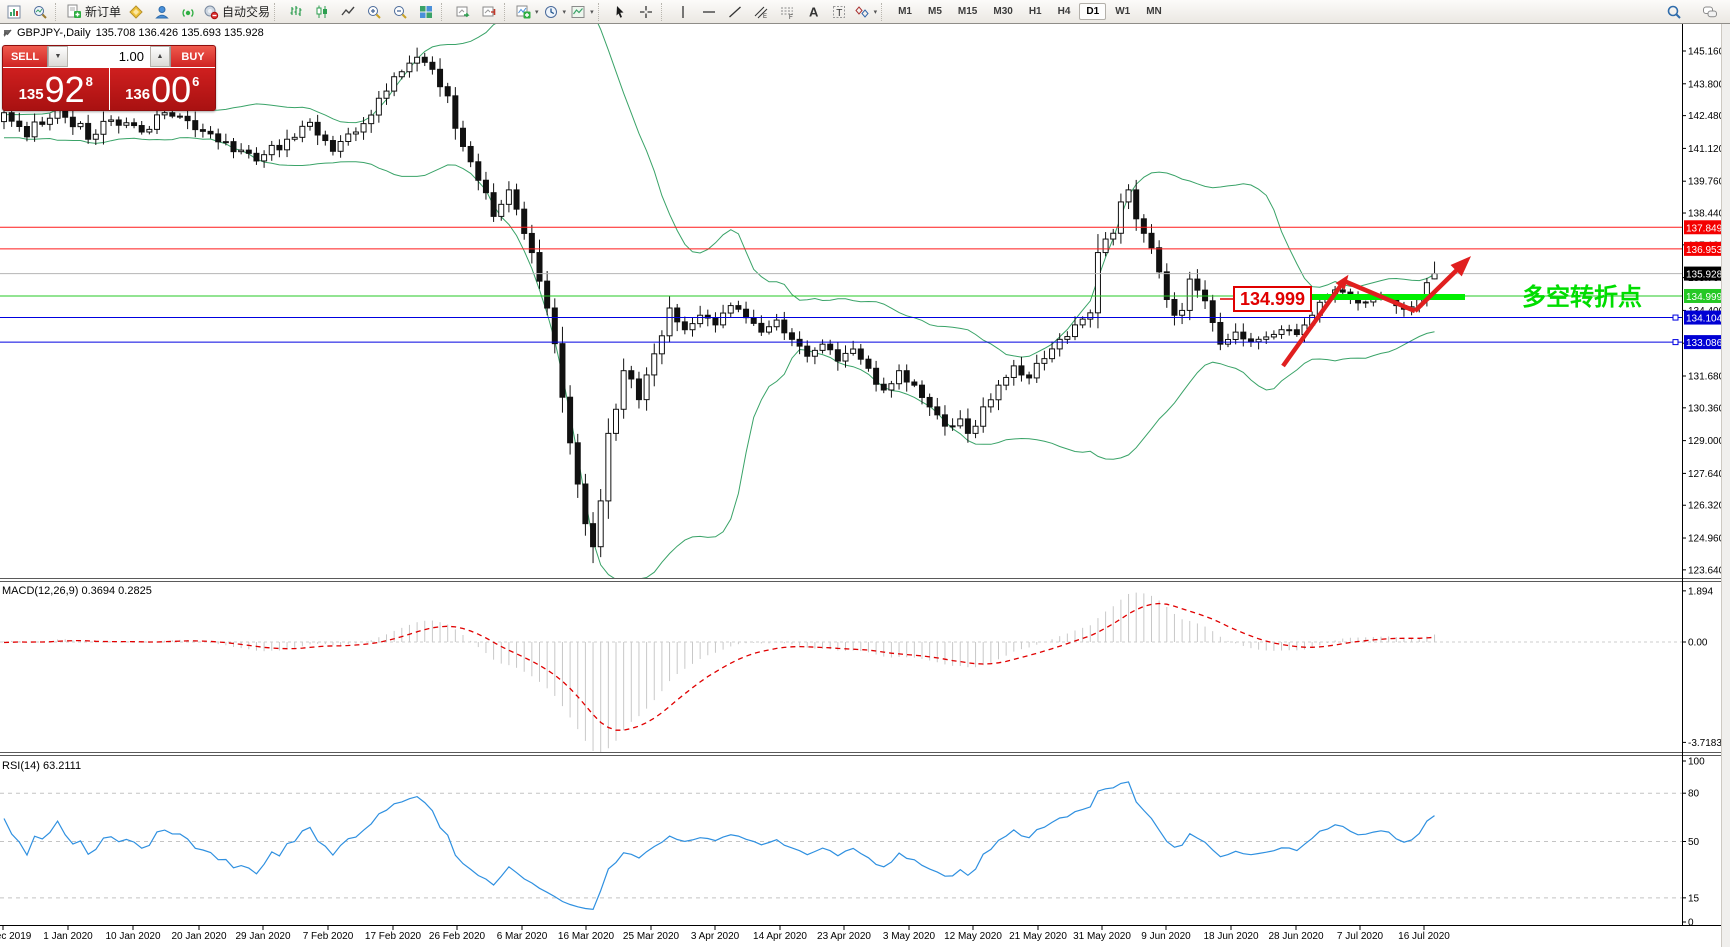 The width and height of the screenshot is (1730, 947). What do you see at coordinates (1692, 12) in the screenshot?
I see `toolbar-right-group` at bounding box center [1692, 12].